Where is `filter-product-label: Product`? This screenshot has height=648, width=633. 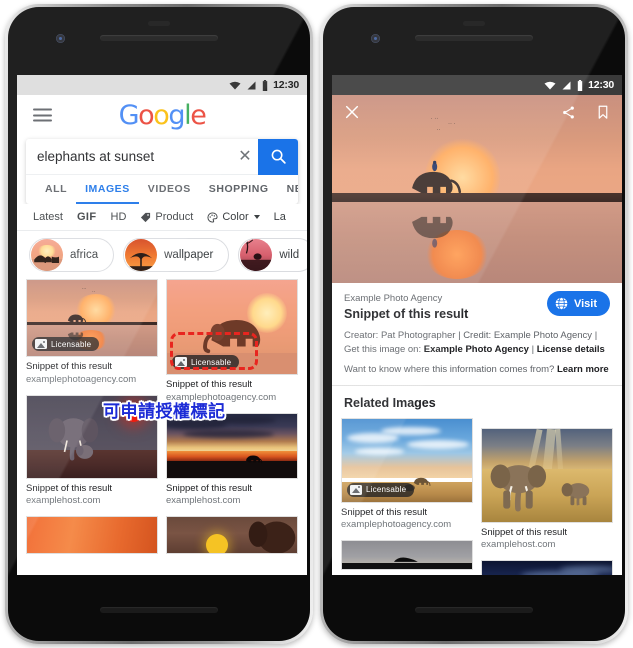
filter-product-label: Product is located at coordinates (174, 217).